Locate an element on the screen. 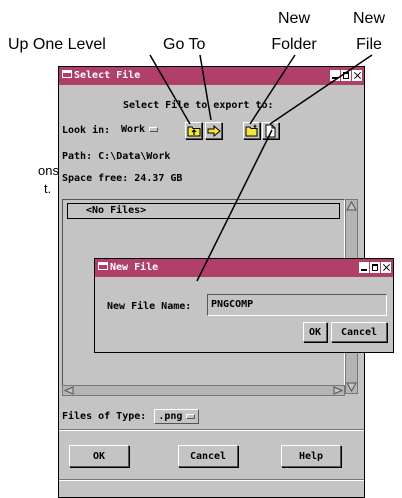  new-file-name-label: New File Name: is located at coordinates (149, 306).